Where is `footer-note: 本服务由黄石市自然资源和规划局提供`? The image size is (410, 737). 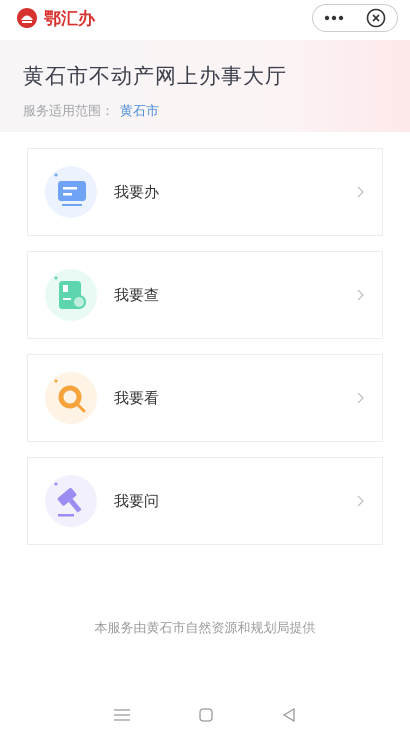 footer-note: 本服务由黄石市自然资源和规划局提供 is located at coordinates (205, 629).